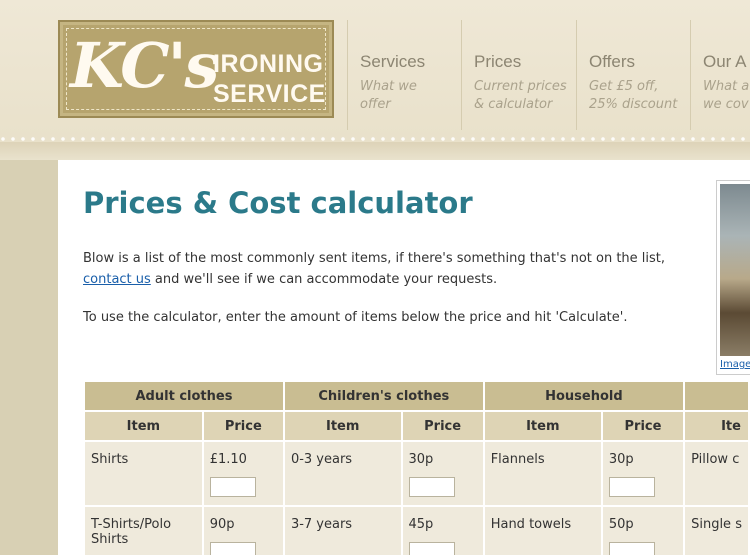  Describe the element at coordinates (735, 364) in the screenshot. I see `photo-caption-link: Image` at that location.